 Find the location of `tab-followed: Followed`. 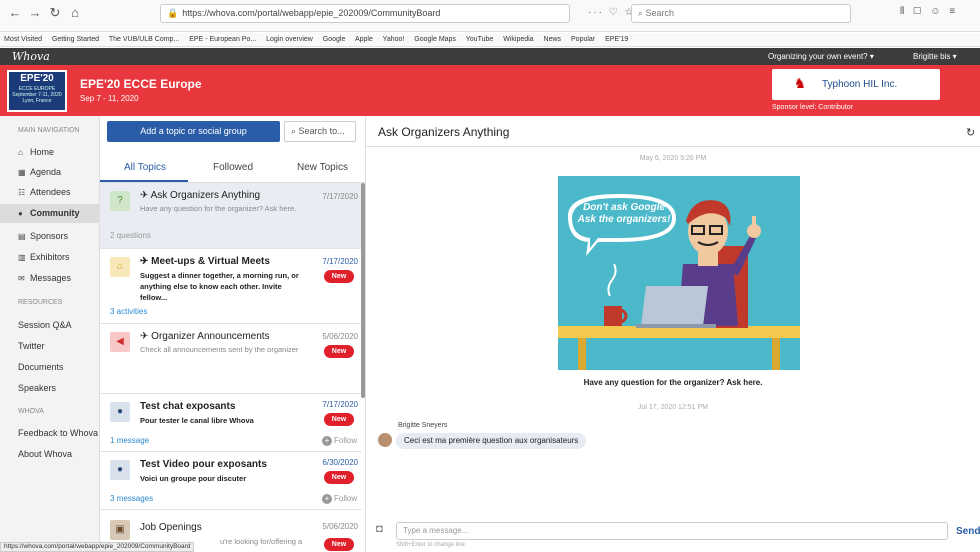

tab-followed: Followed is located at coordinates (233, 167).